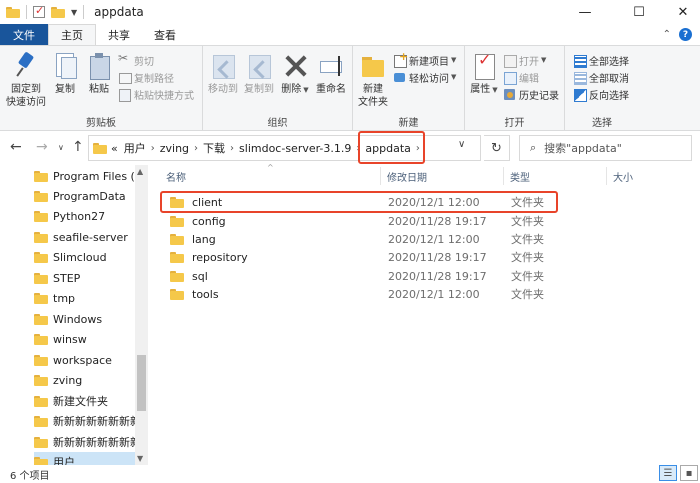  I want to click on column-header-size: 大小, so click(623, 176).